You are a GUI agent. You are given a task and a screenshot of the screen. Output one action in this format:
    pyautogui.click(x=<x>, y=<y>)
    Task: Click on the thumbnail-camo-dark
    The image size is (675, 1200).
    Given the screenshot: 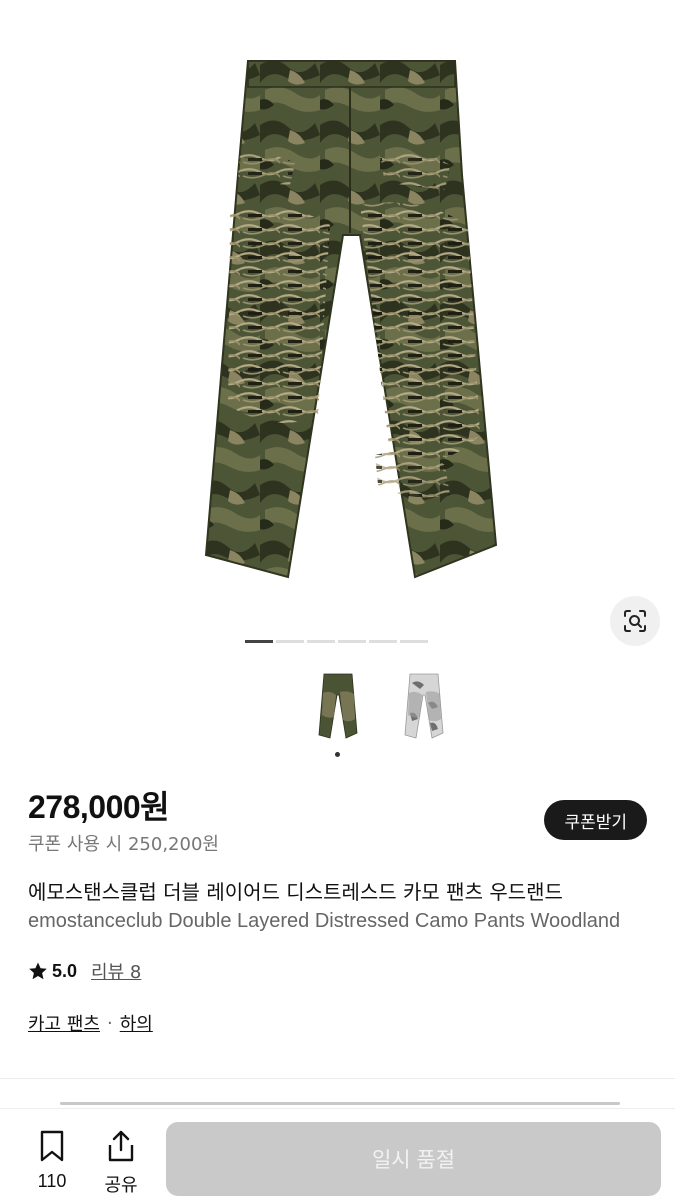 What is the action you would take?
    pyautogui.click(x=338, y=706)
    